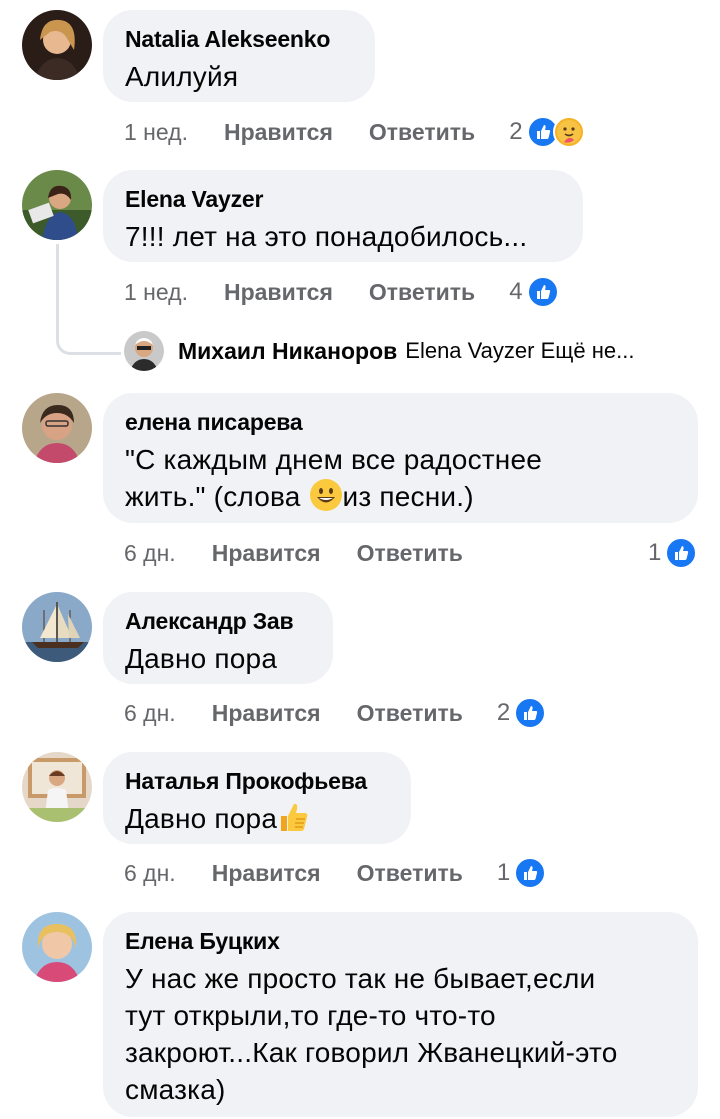 The width and height of the screenshot is (720, 1119). Describe the element at coordinates (354, 132) in the screenshot. I see `comment-actions: 1 нед. Нравится Ответить 2` at that location.